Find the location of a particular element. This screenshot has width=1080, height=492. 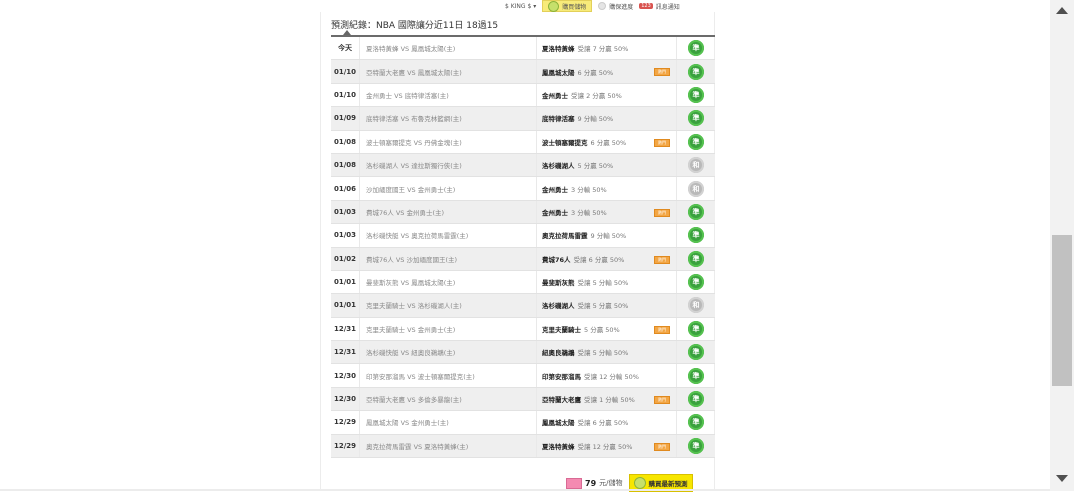

row-pick: 鳳凰城太陽 受讓 6 分贏 50% is located at coordinates (606, 422).